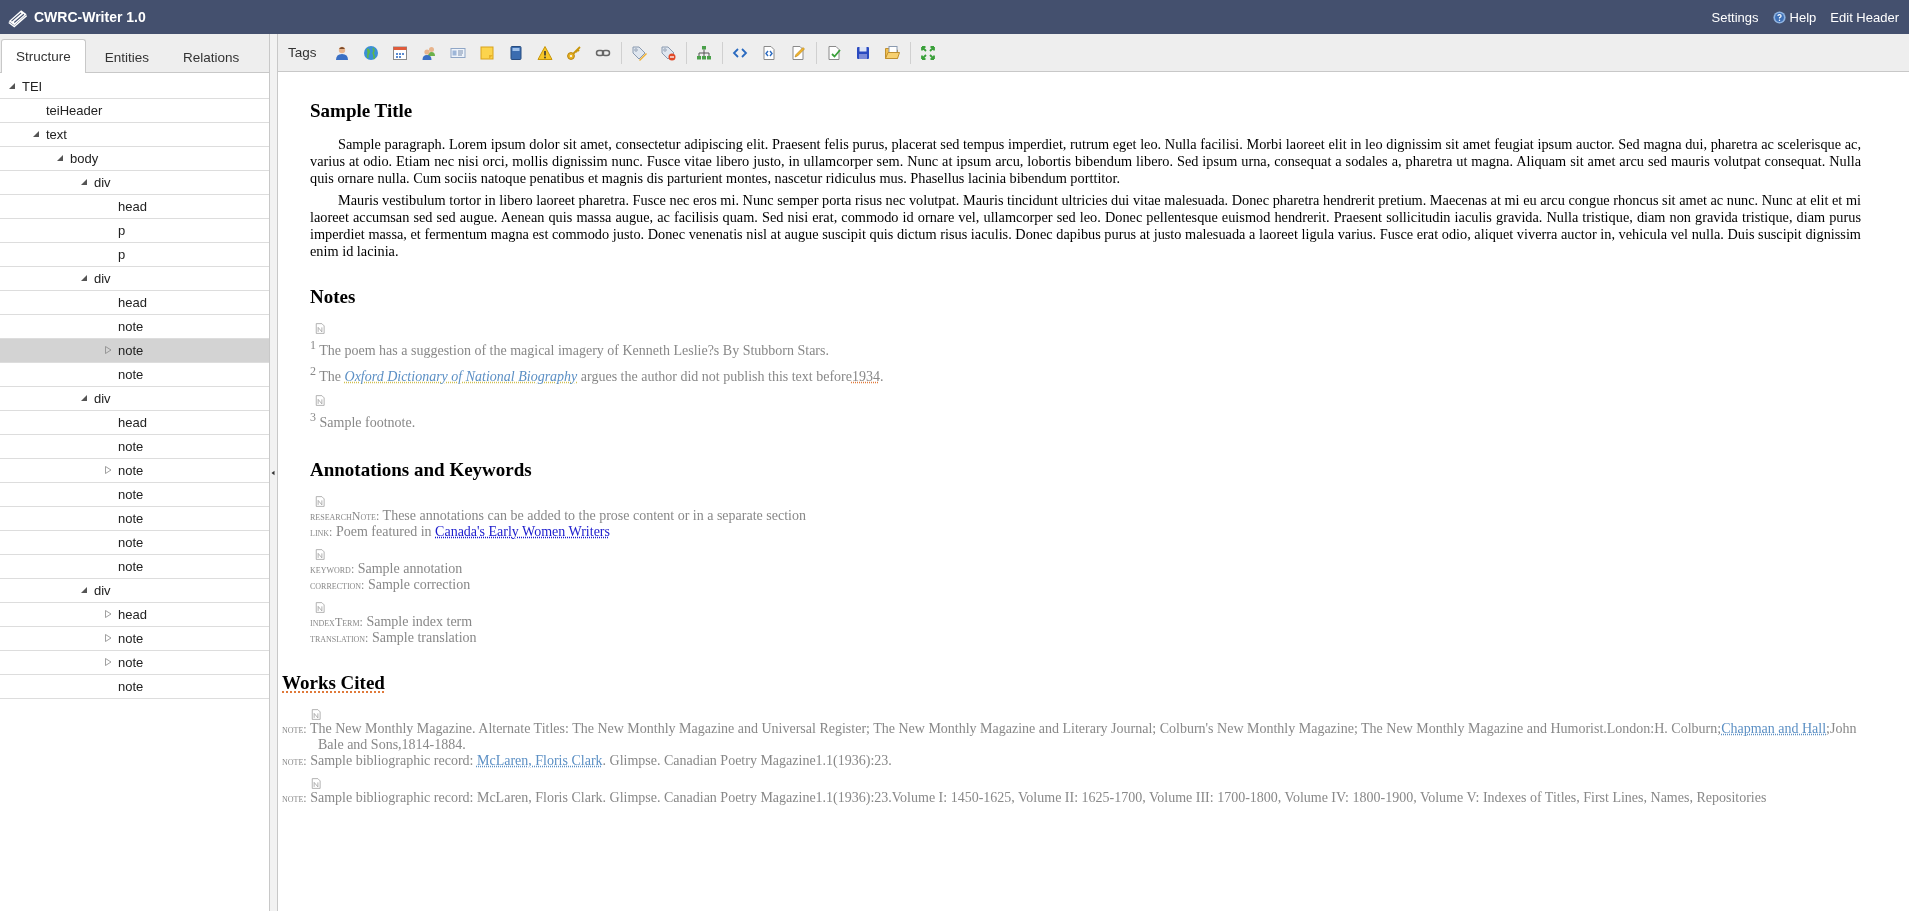 This screenshot has width=1909, height=911. What do you see at coordinates (703, 52) in the screenshot?
I see `hierarchy-icon` at bounding box center [703, 52].